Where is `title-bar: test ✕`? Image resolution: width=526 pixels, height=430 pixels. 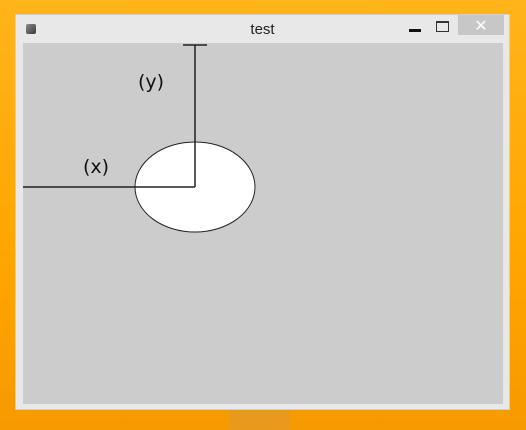 title-bar: test ✕ is located at coordinates (262, 29).